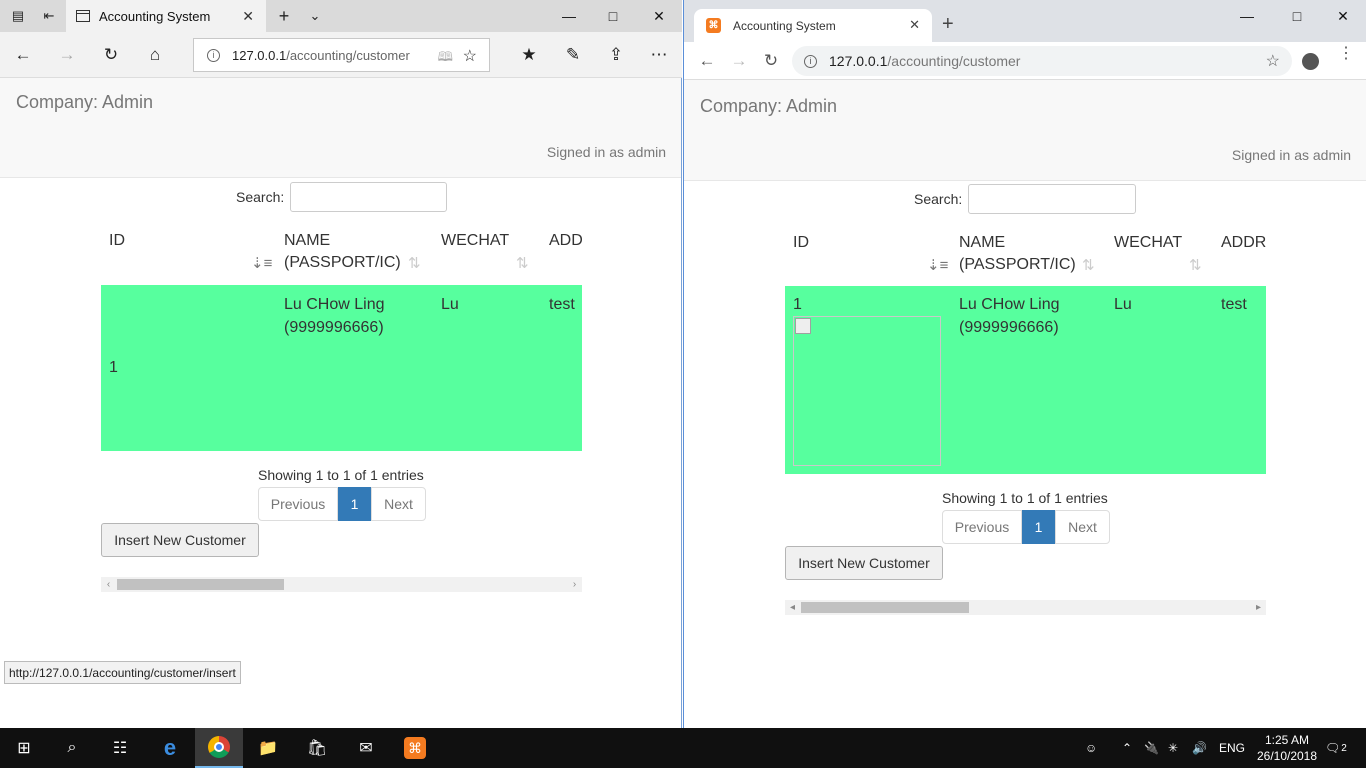  I want to click on chrome-pagination: Previous 1 Next, so click(1026, 527).